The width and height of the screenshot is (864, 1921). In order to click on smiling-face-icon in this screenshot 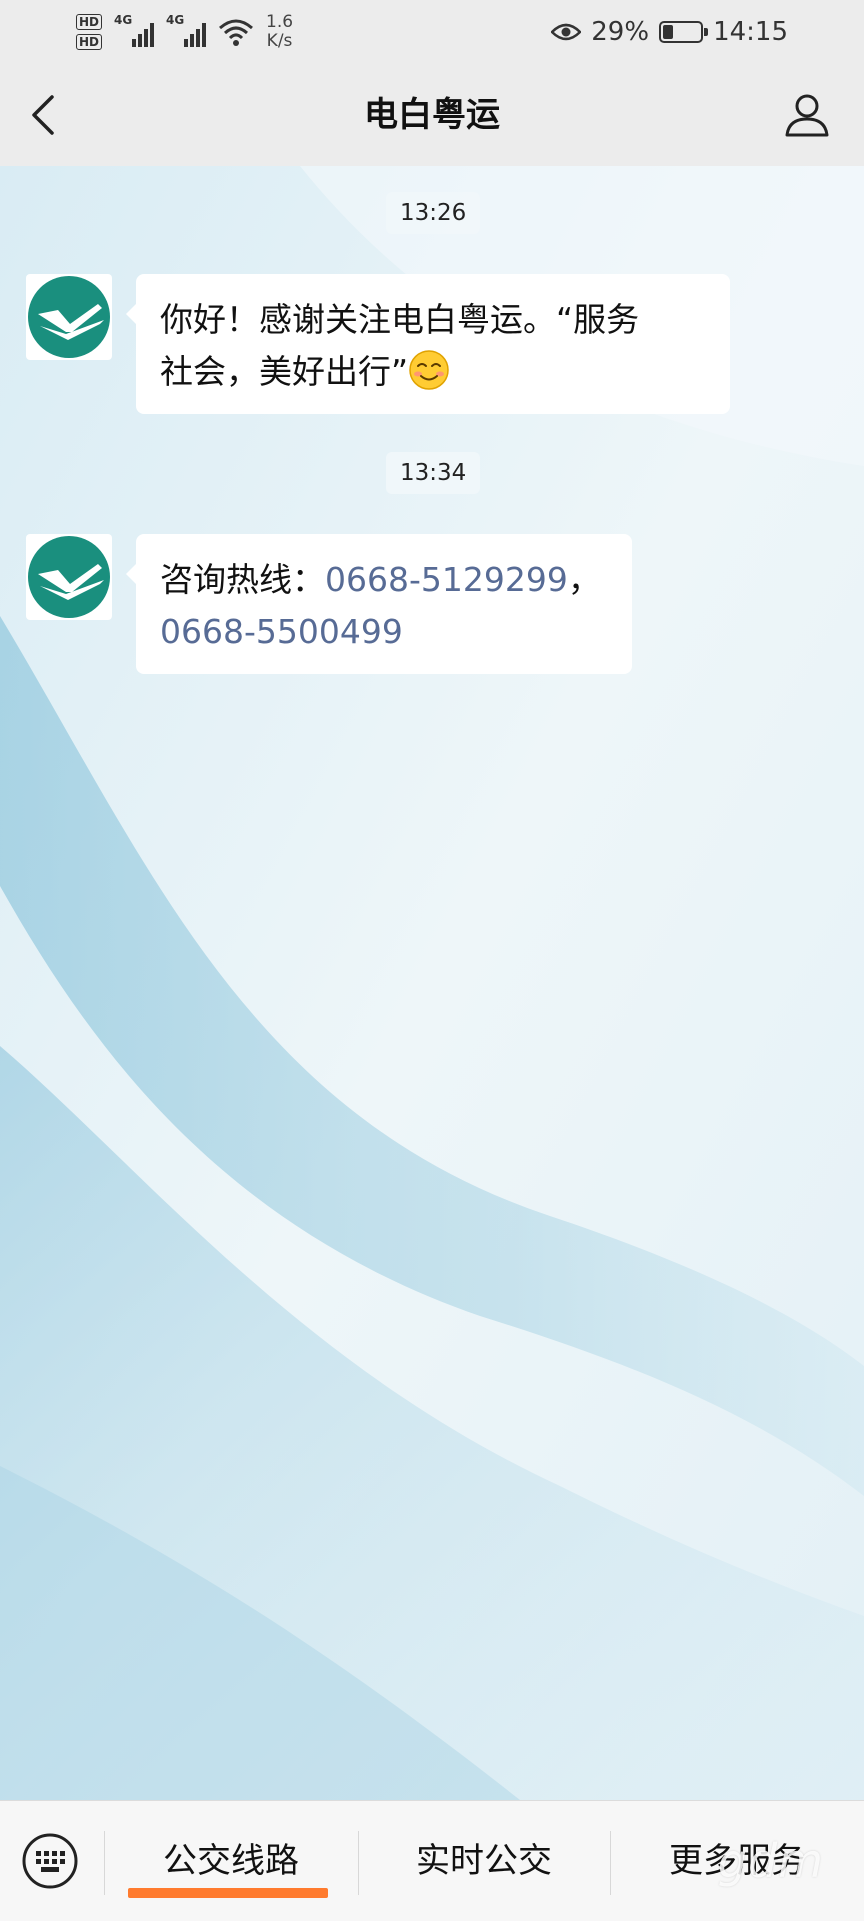, I will do `click(429, 370)`.